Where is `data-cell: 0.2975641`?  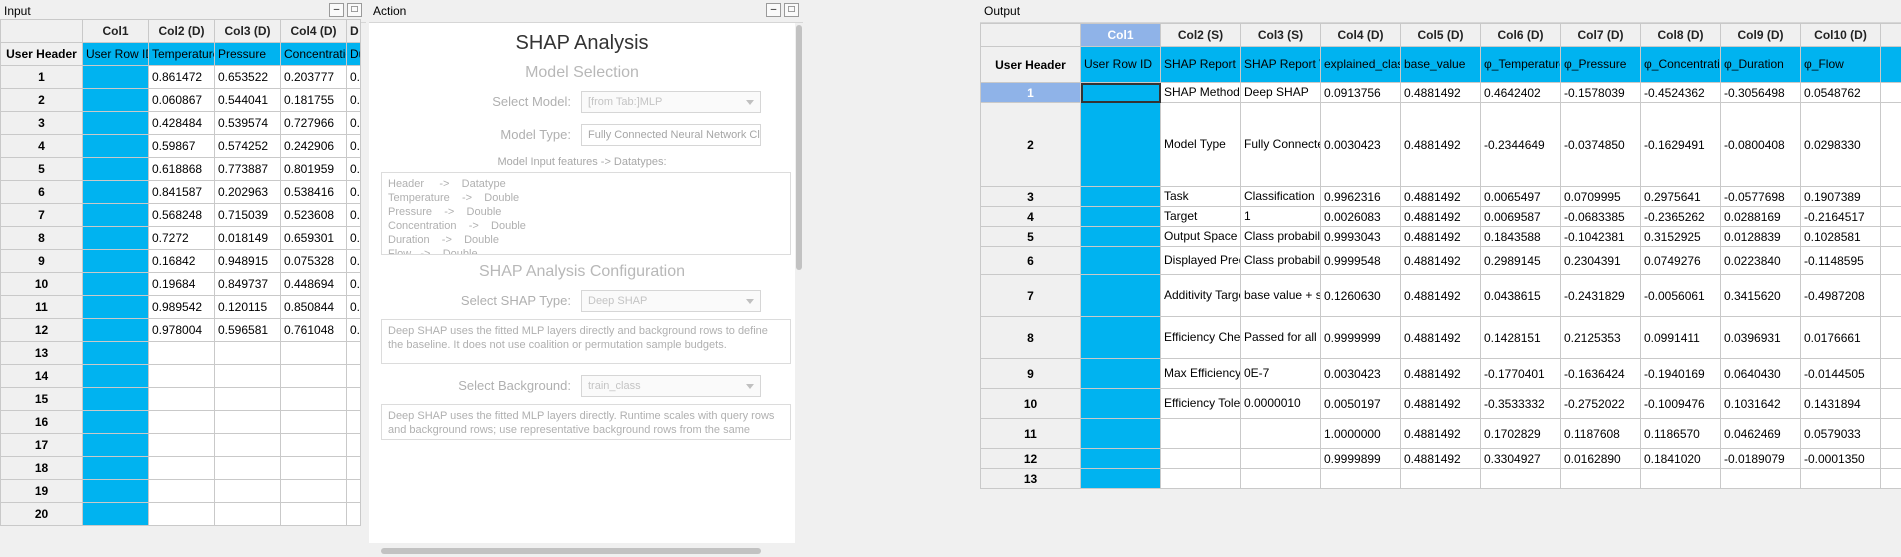
data-cell: 0.2975641 is located at coordinates (1680, 196).